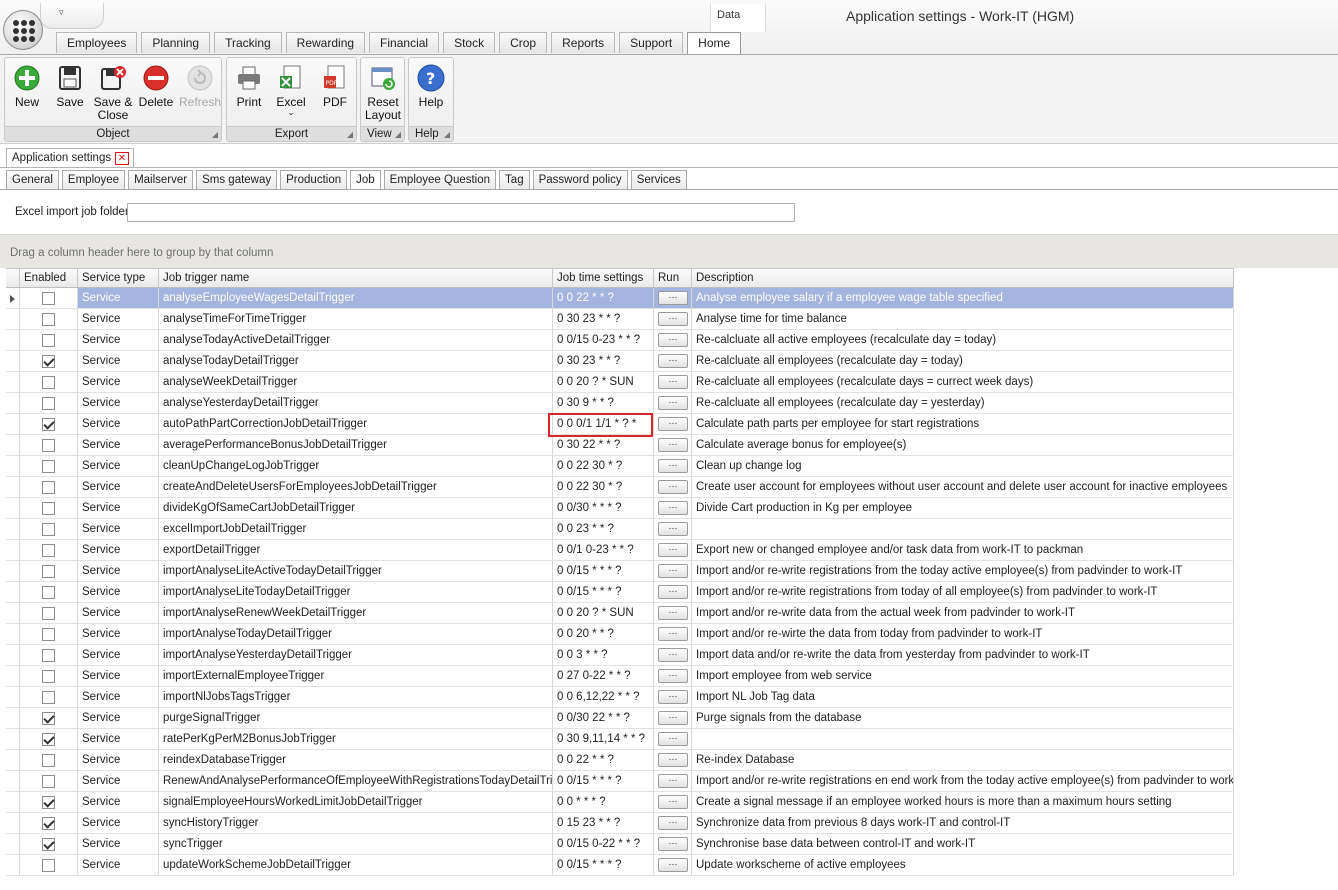 This screenshot has width=1338, height=890. Describe the element at coordinates (249, 94) in the screenshot. I see `print-button: Print` at that location.